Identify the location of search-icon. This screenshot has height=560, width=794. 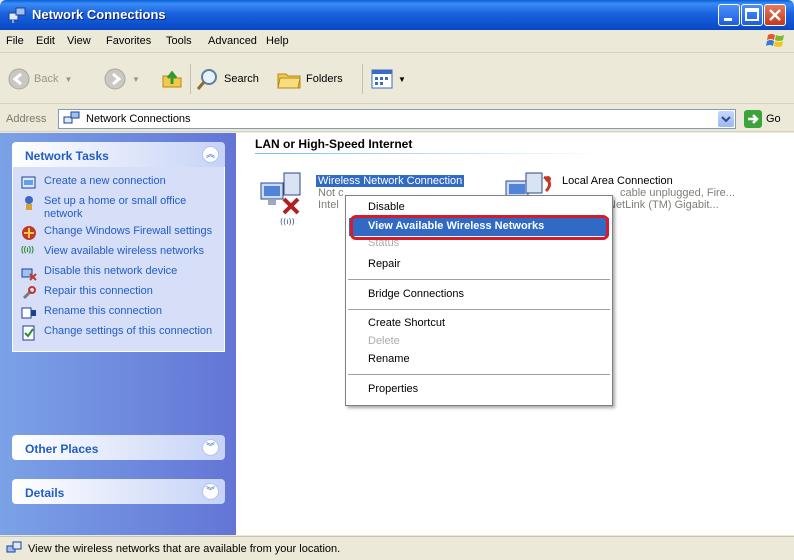
(206, 79).